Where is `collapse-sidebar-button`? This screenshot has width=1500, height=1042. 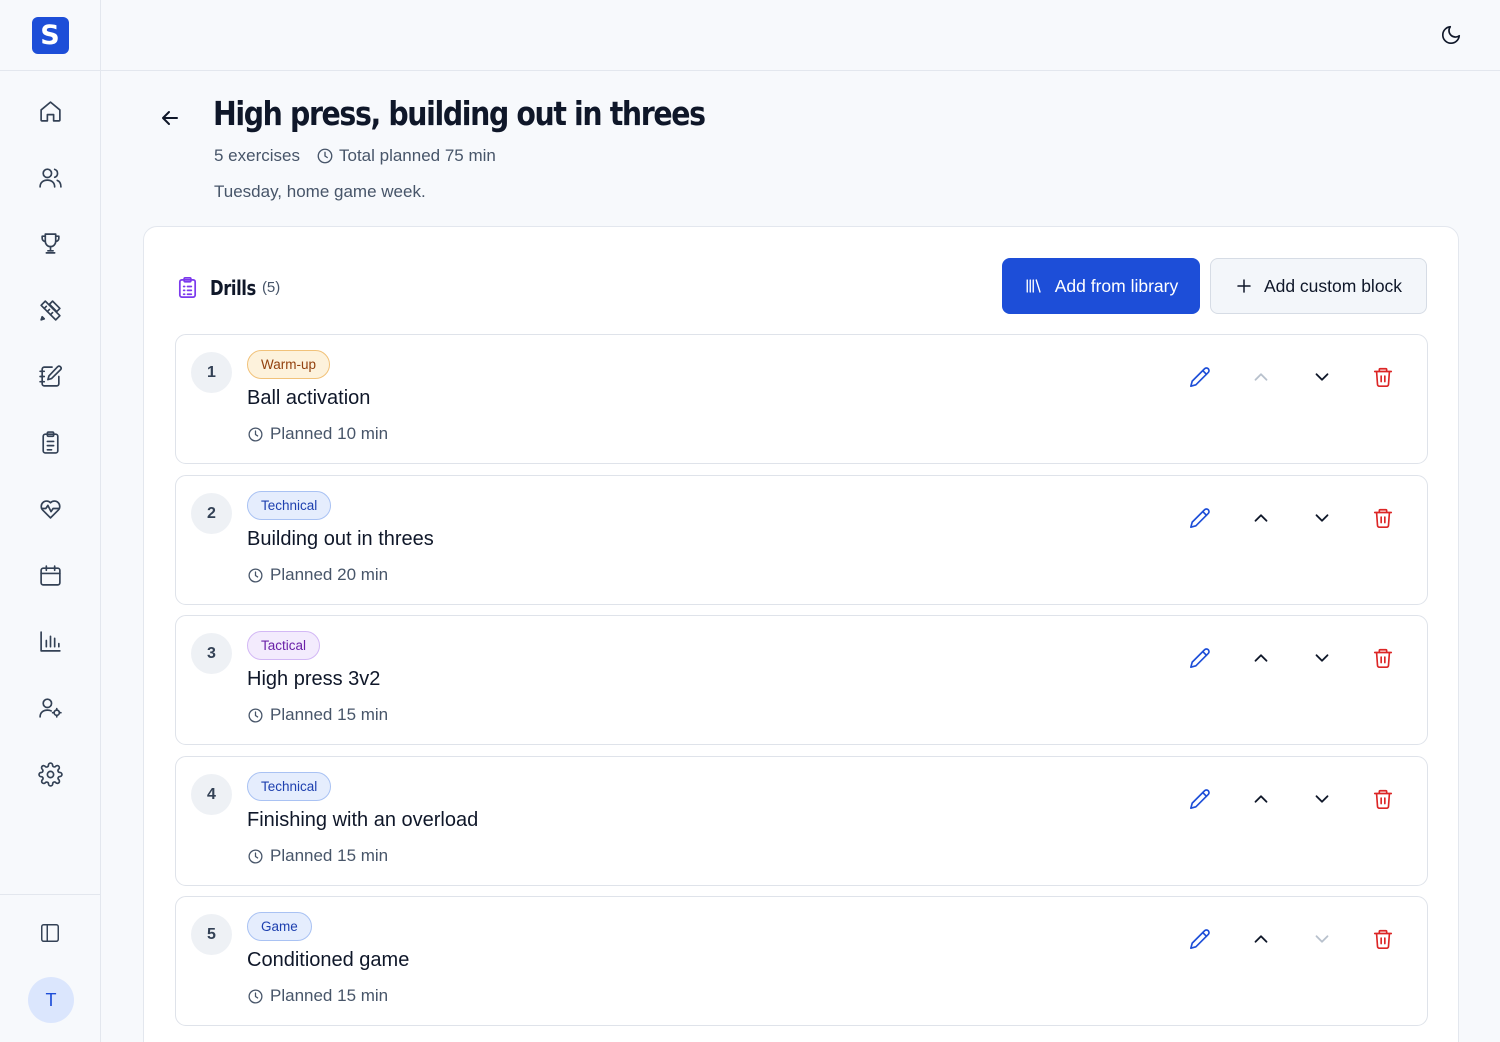 collapse-sidebar-button is located at coordinates (50, 933).